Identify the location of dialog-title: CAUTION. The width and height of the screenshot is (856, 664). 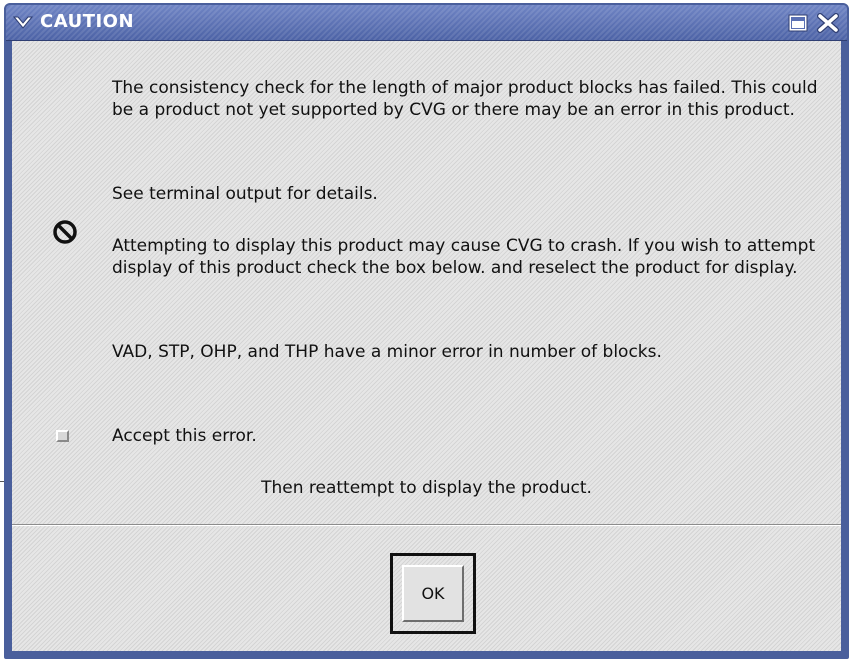
(87, 21).